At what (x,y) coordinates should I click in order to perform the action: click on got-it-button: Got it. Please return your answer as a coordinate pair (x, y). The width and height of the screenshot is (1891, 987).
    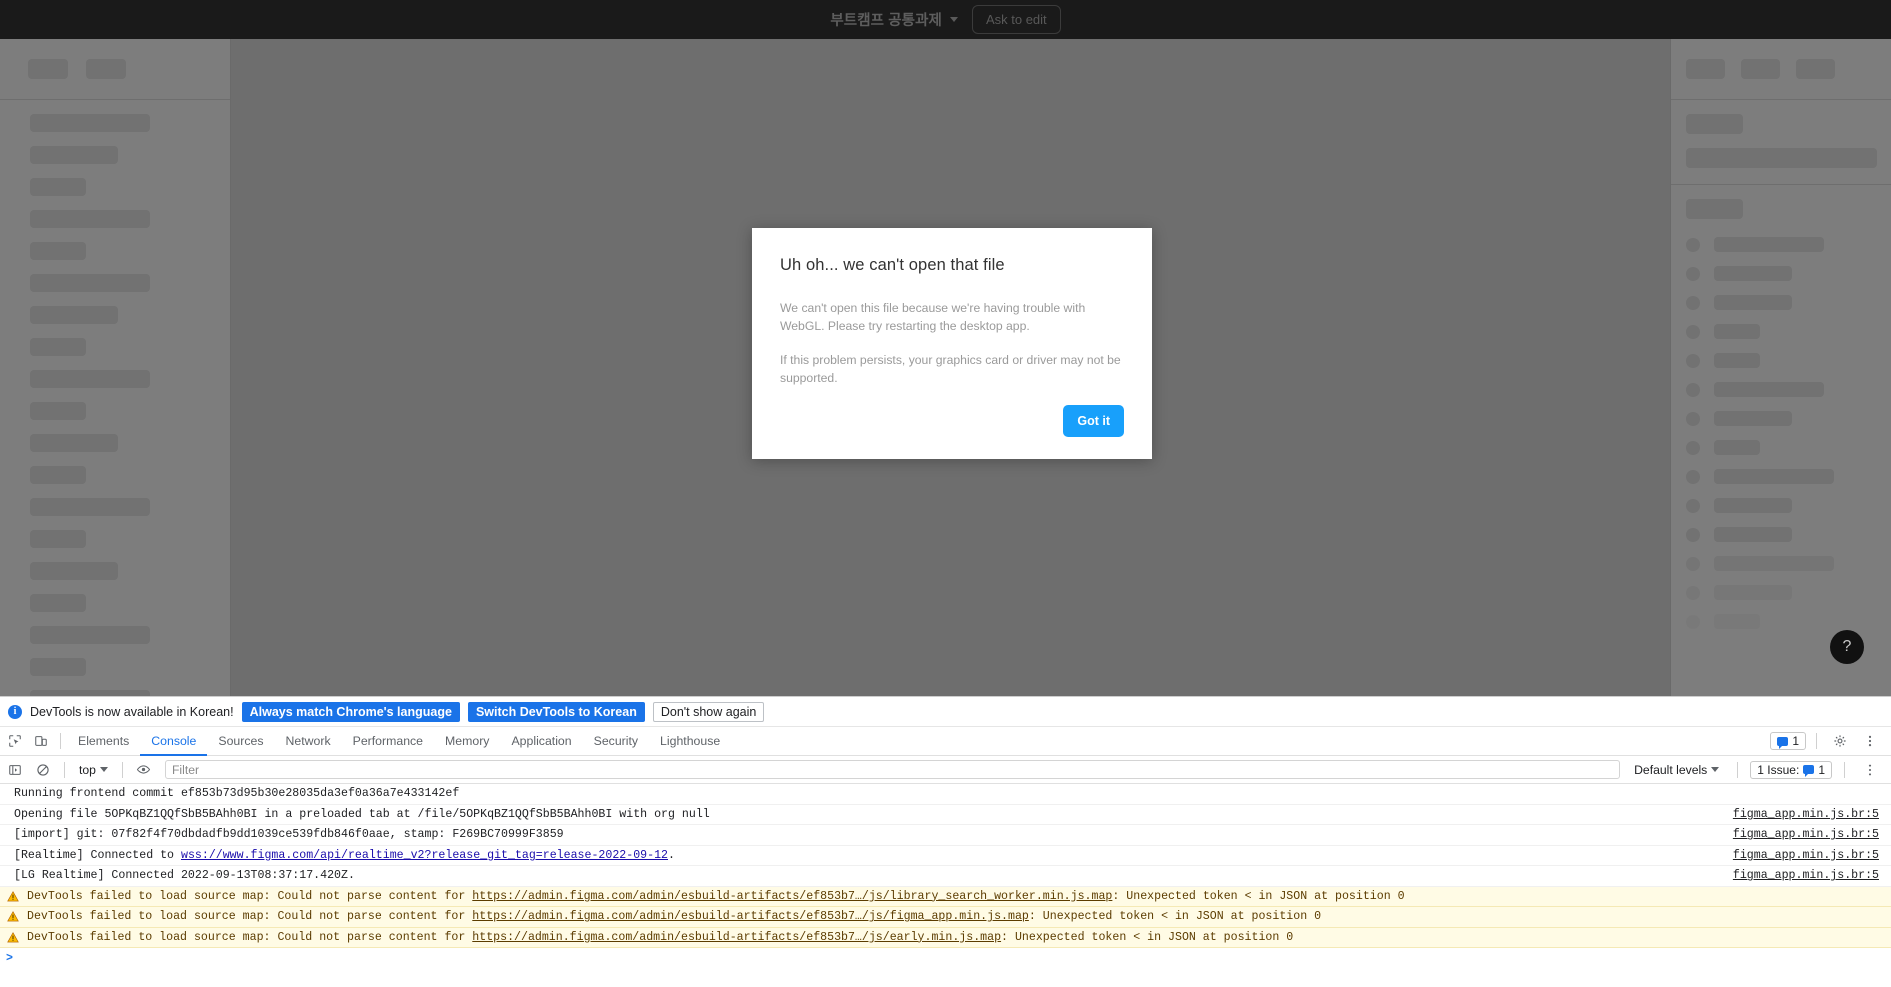
    Looking at the image, I should click on (1093, 421).